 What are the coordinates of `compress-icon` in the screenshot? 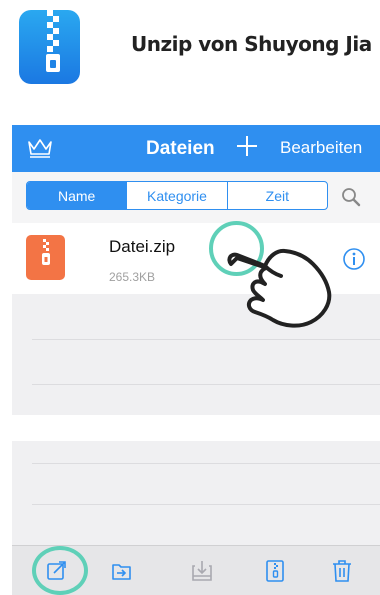 It's located at (275, 573).